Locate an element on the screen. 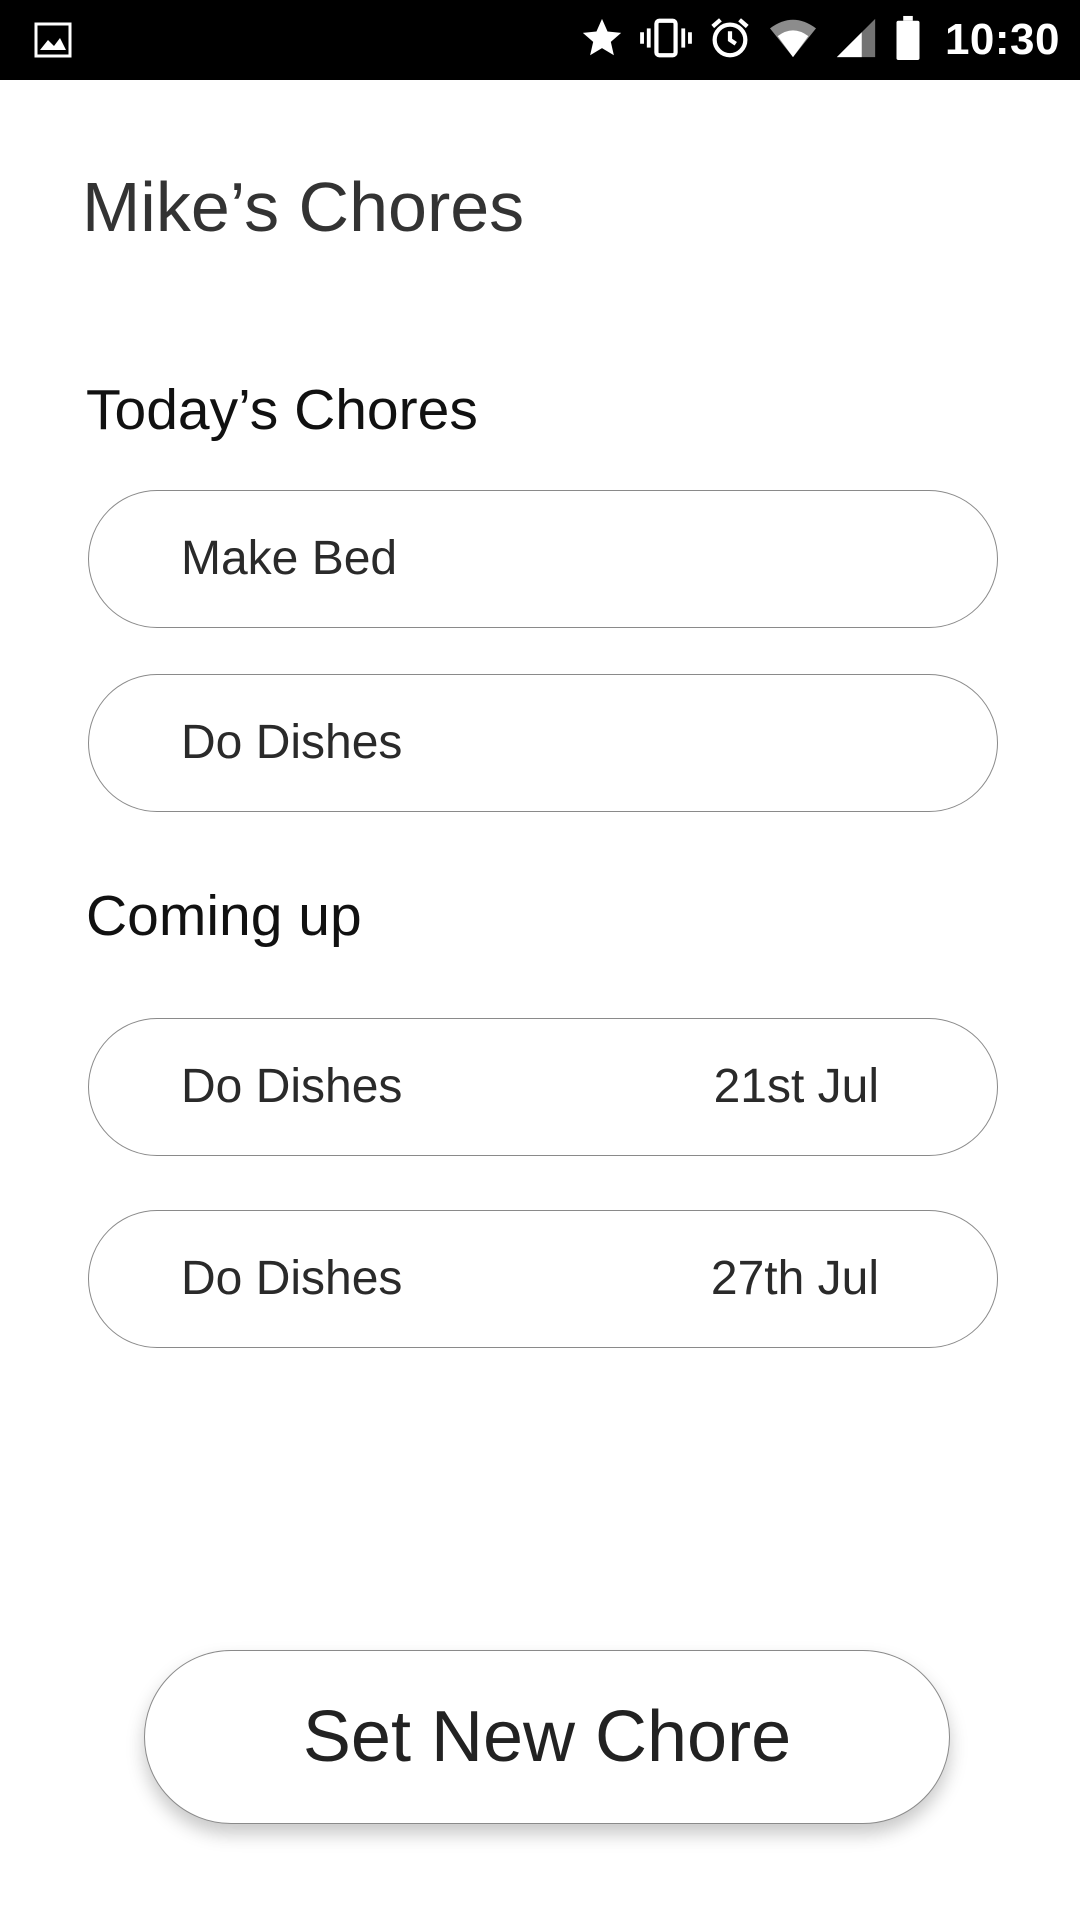  chore-date: 21st Jul is located at coordinates (796, 1086).